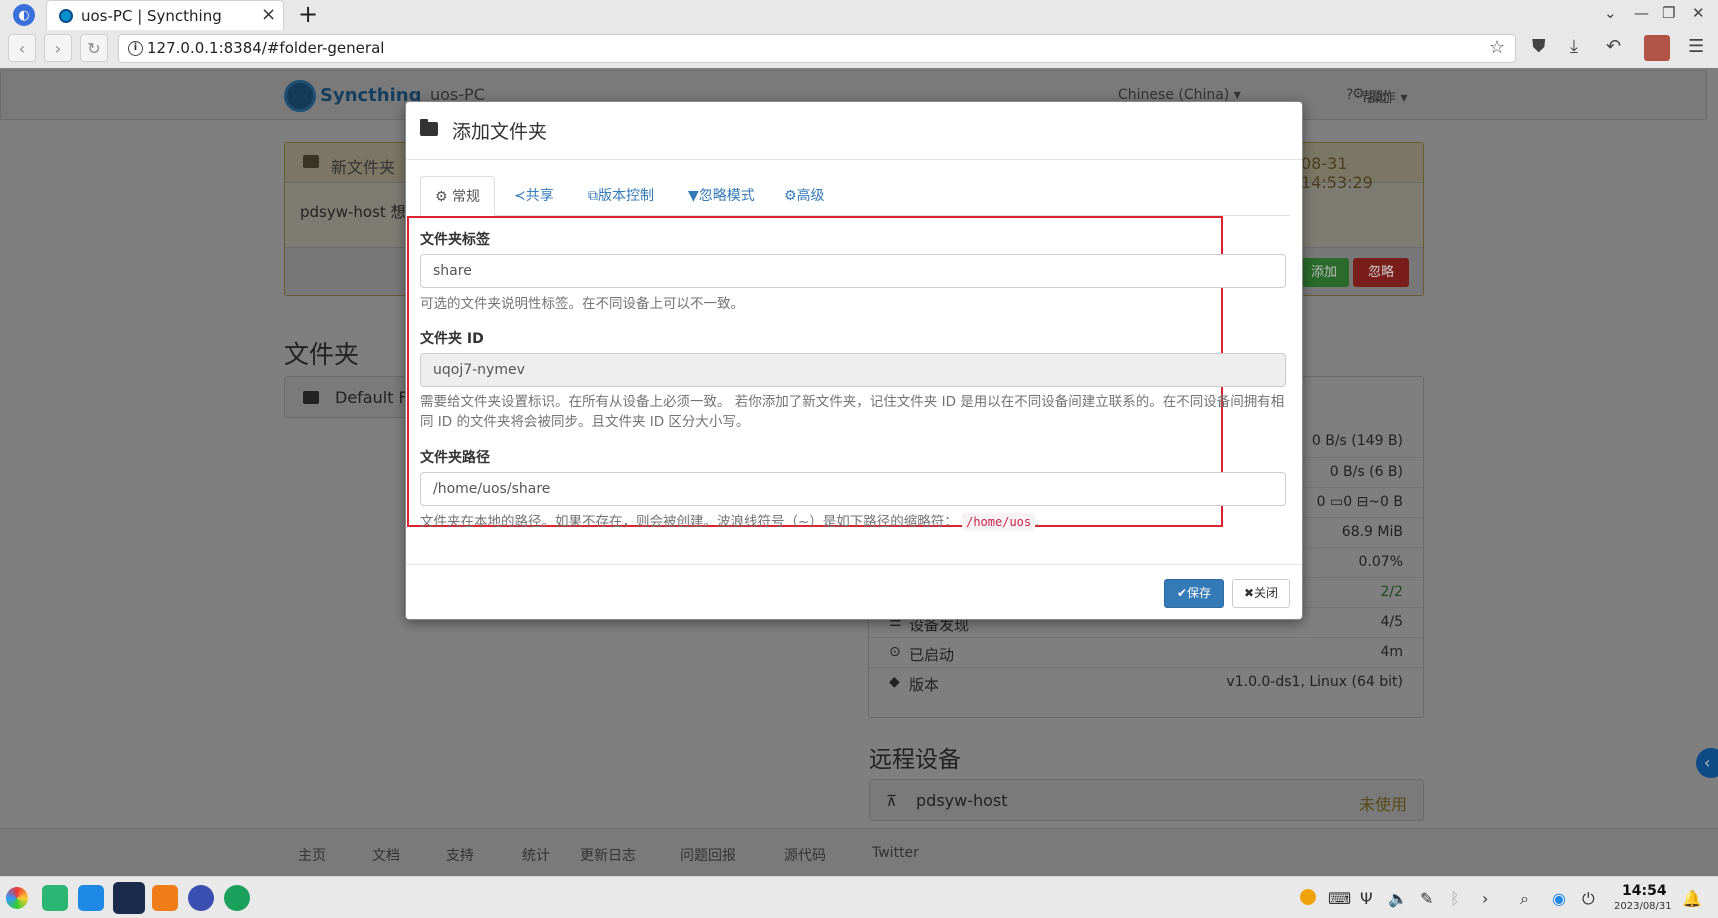  I want to click on tab-label: 忽略模式, so click(726, 196).